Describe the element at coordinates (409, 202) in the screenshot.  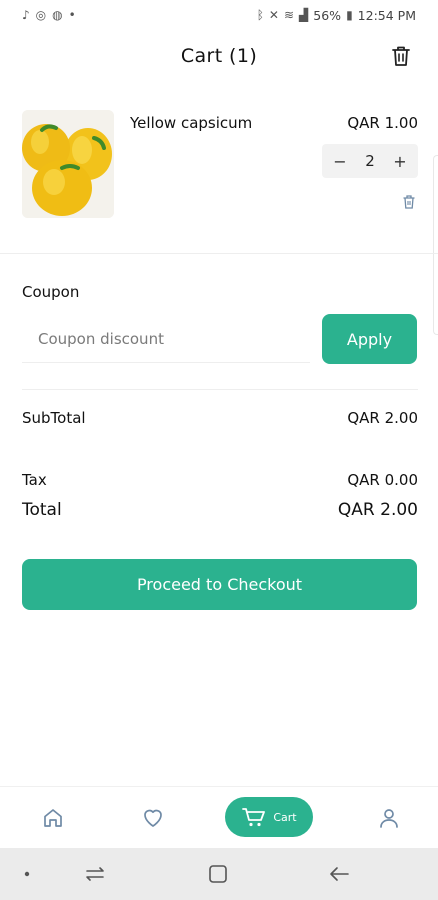
I see `remove-item-trash-icon` at that location.